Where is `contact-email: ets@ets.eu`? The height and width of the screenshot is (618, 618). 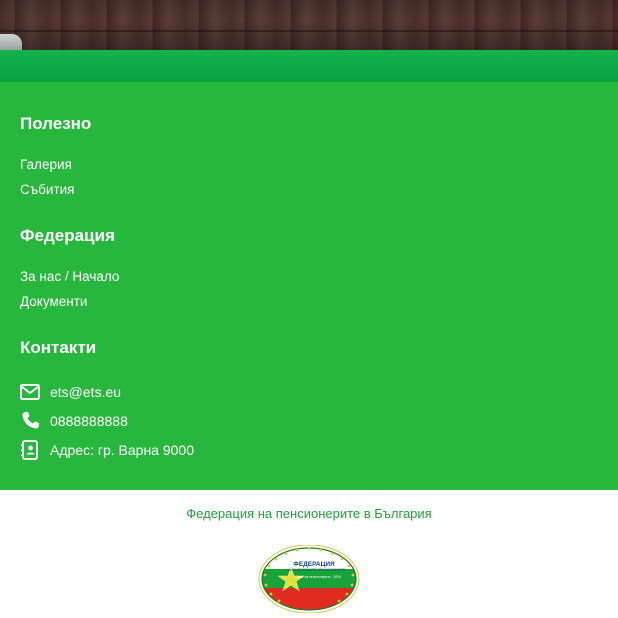 contact-email: ets@ets.eu is located at coordinates (107, 391).